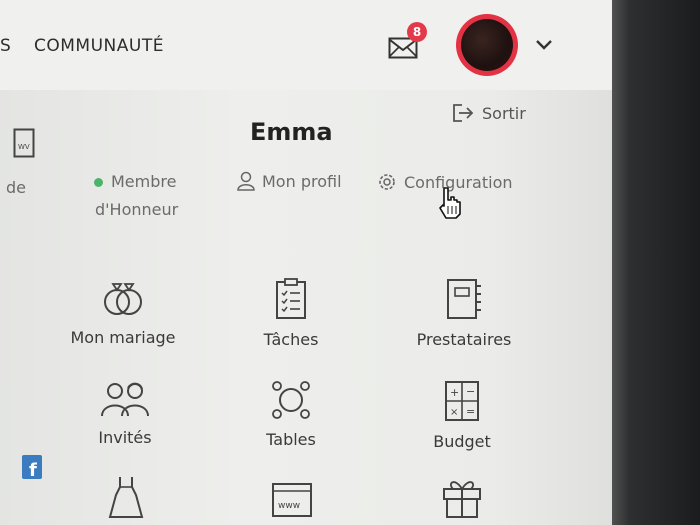 This screenshot has height=525, width=700. Describe the element at coordinates (123, 337) in the screenshot. I see `tile-label: Mon mariage` at that location.